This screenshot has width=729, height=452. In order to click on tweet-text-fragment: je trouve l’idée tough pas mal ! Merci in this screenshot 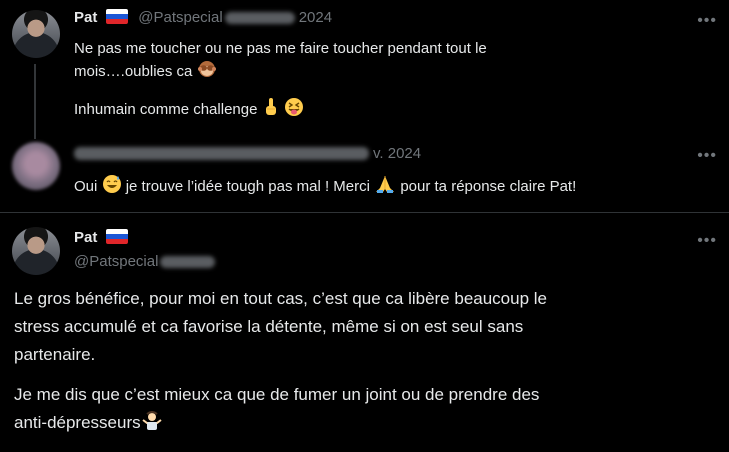, I will do `click(247, 186)`.